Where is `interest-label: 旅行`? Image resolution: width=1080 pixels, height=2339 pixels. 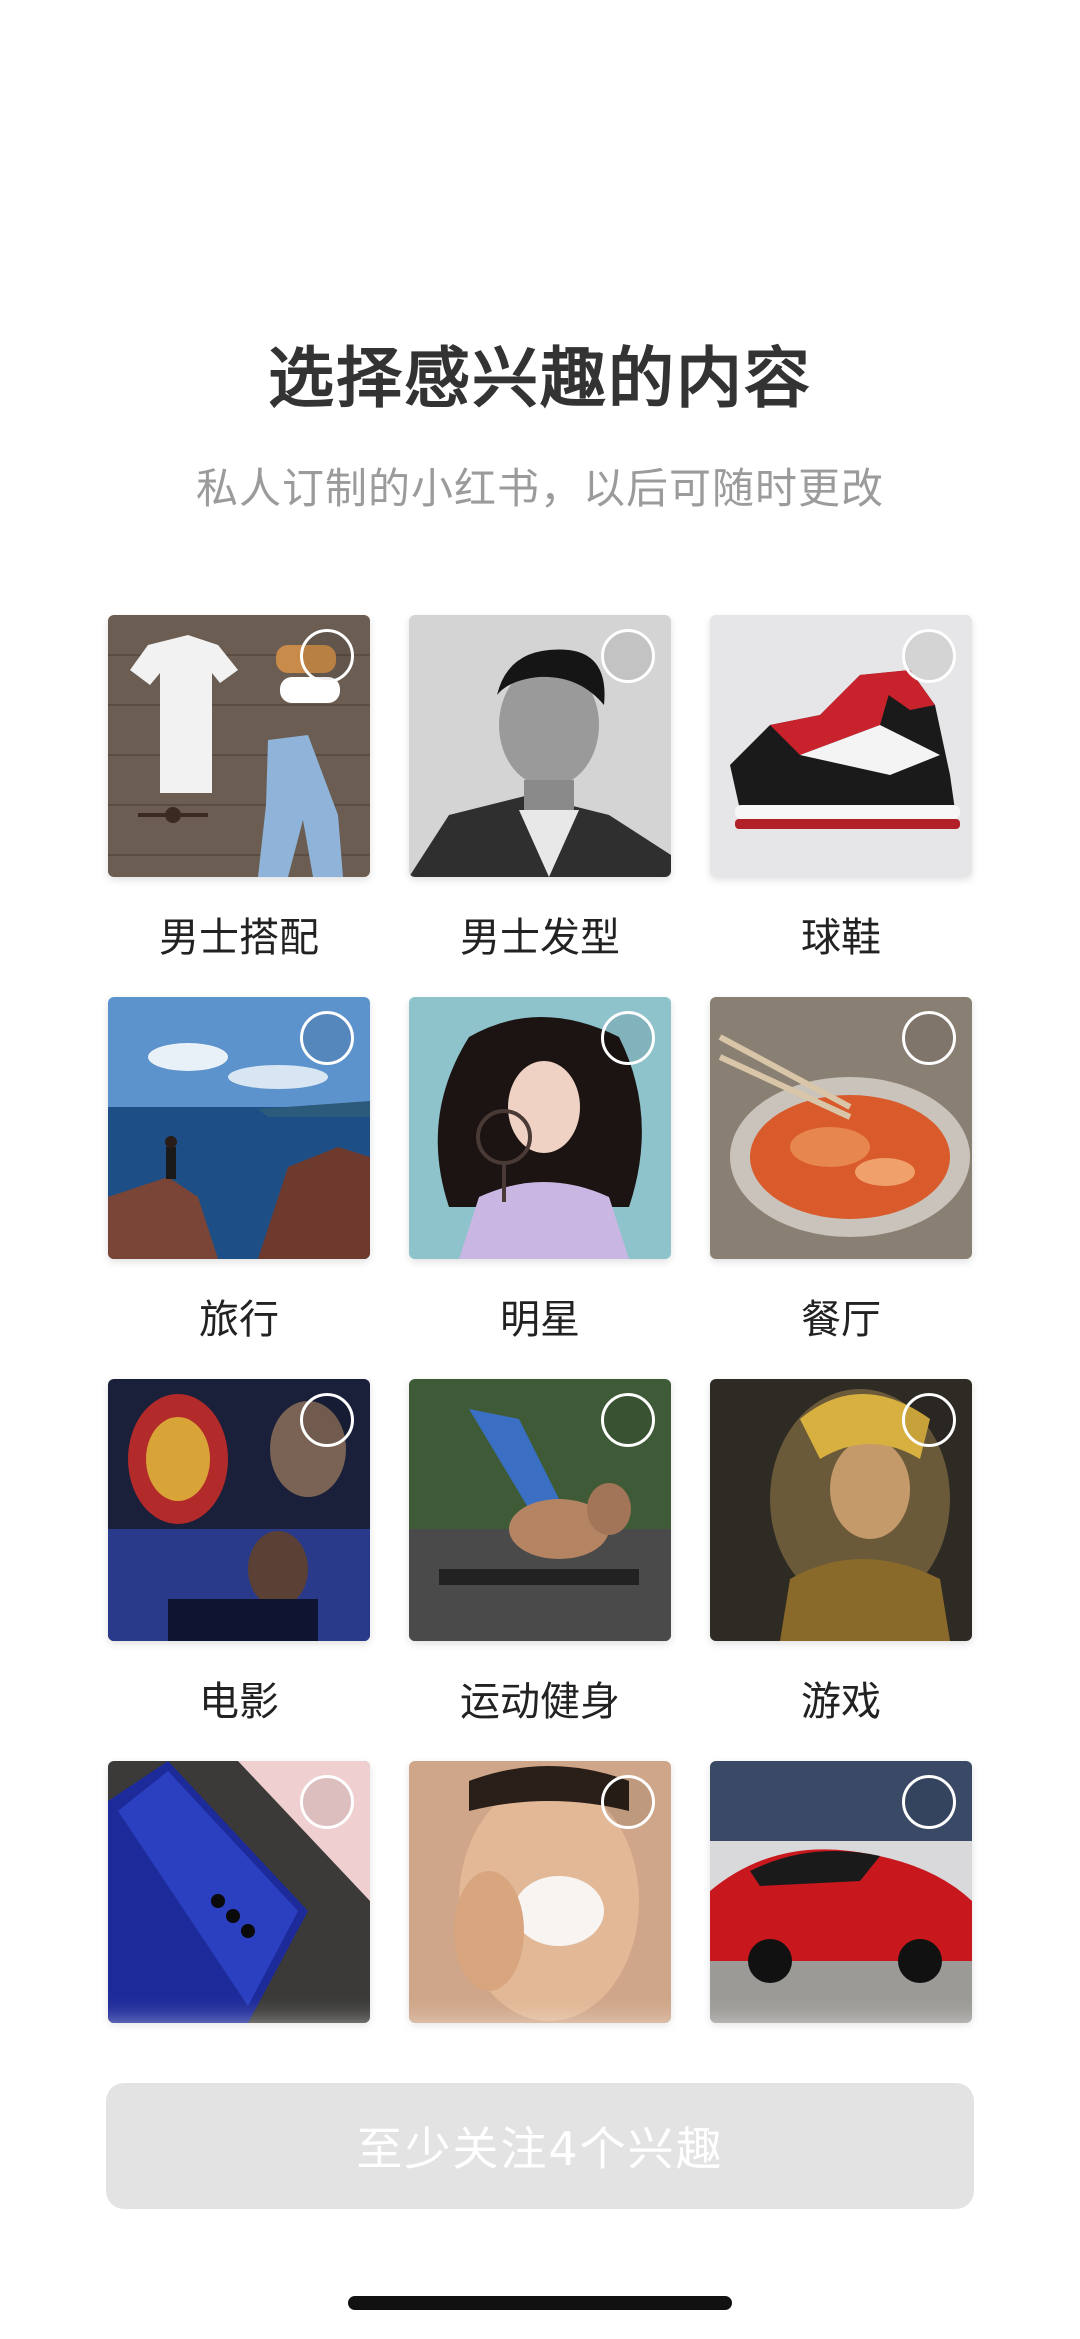
interest-label: 旅行 is located at coordinates (239, 1320).